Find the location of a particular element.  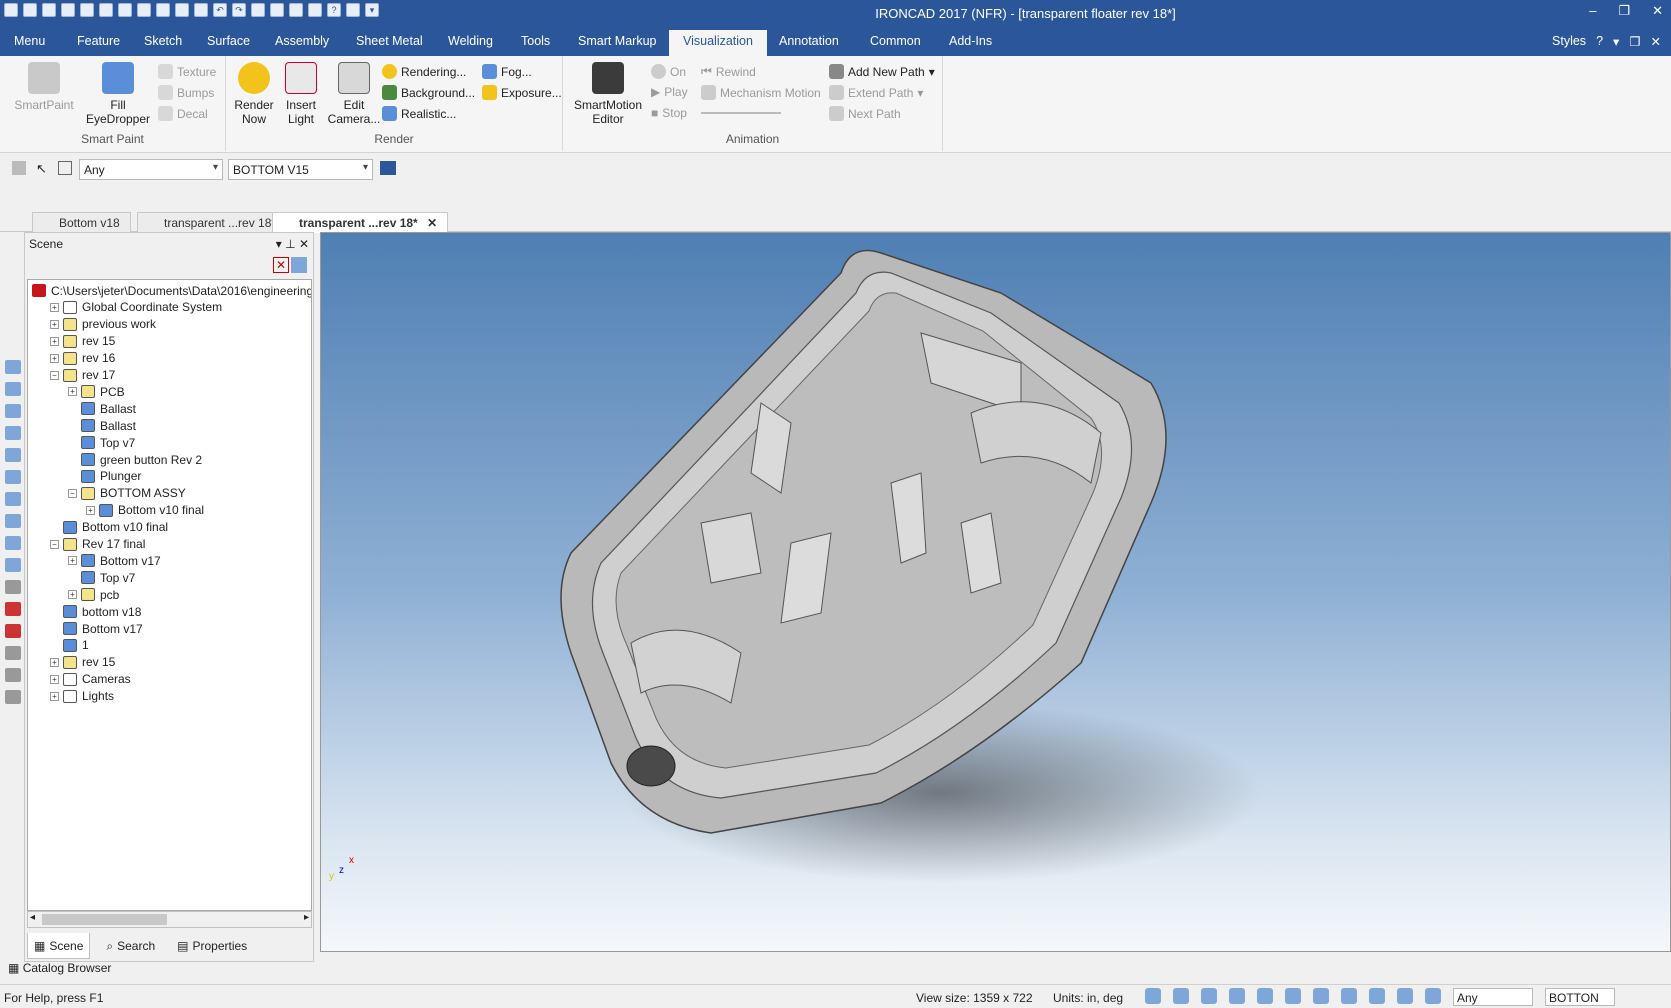

zoom-icon is located at coordinates (1153, 996).